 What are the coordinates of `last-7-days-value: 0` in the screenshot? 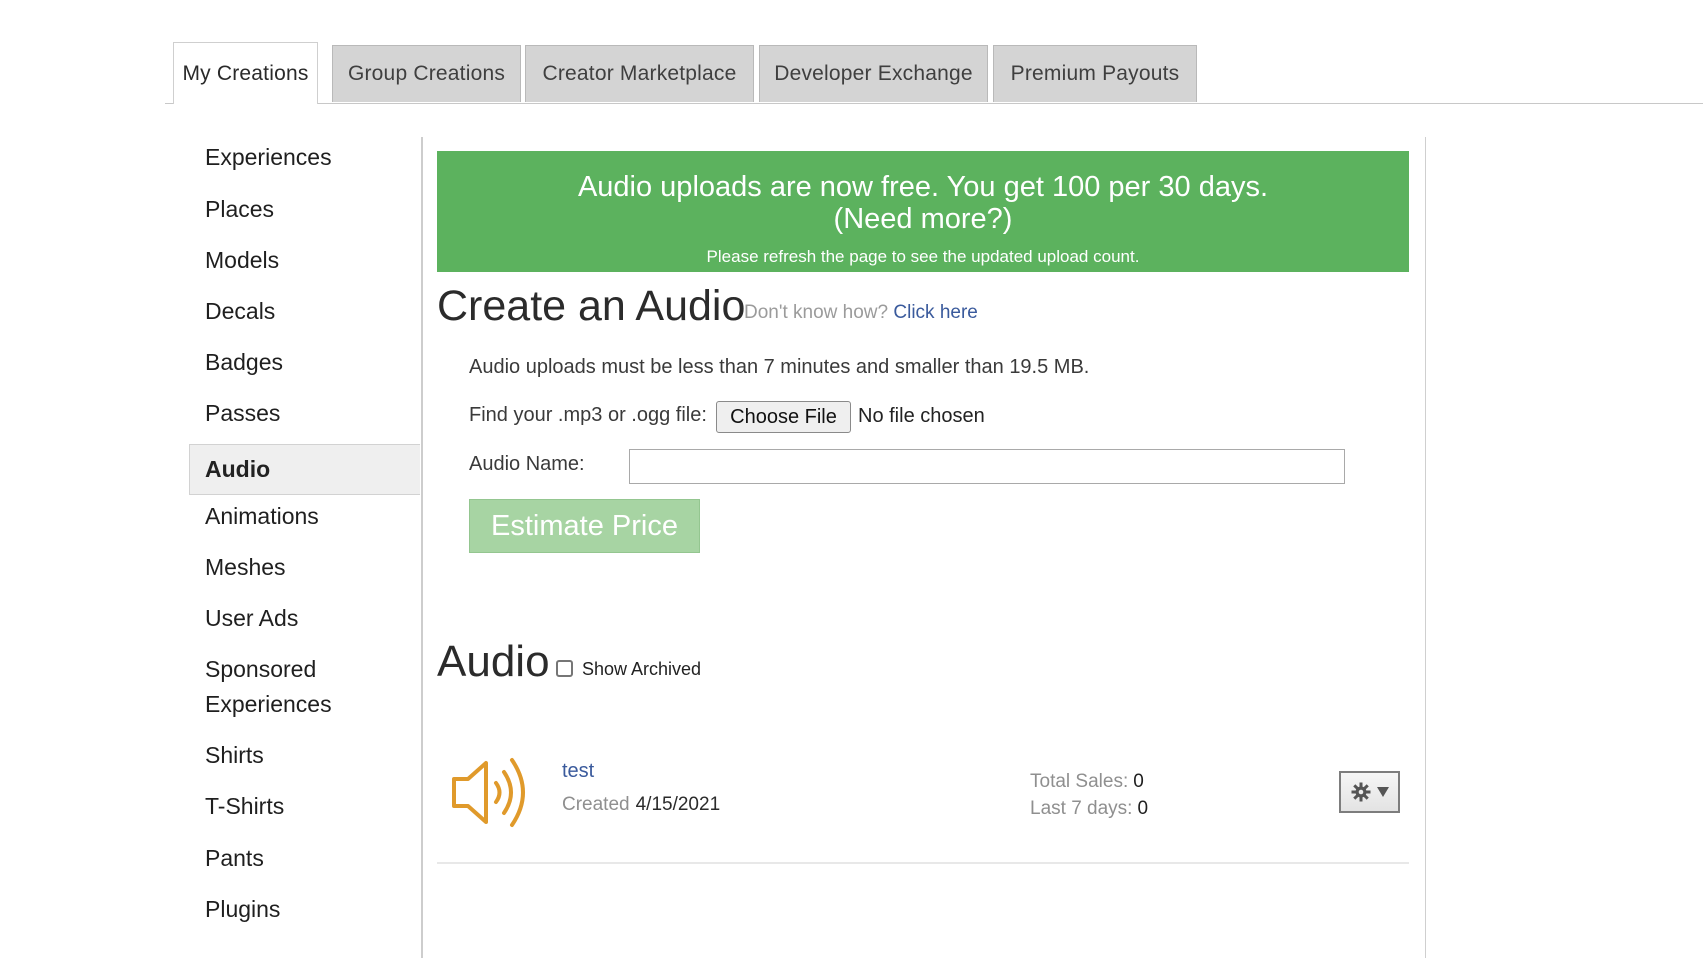 It's located at (1143, 808).